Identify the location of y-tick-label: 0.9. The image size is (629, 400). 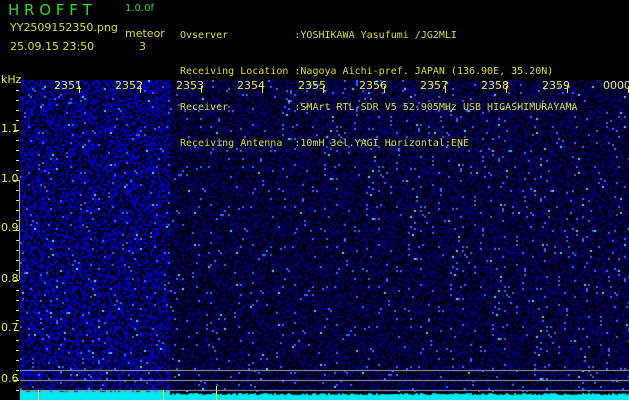
(10, 227).